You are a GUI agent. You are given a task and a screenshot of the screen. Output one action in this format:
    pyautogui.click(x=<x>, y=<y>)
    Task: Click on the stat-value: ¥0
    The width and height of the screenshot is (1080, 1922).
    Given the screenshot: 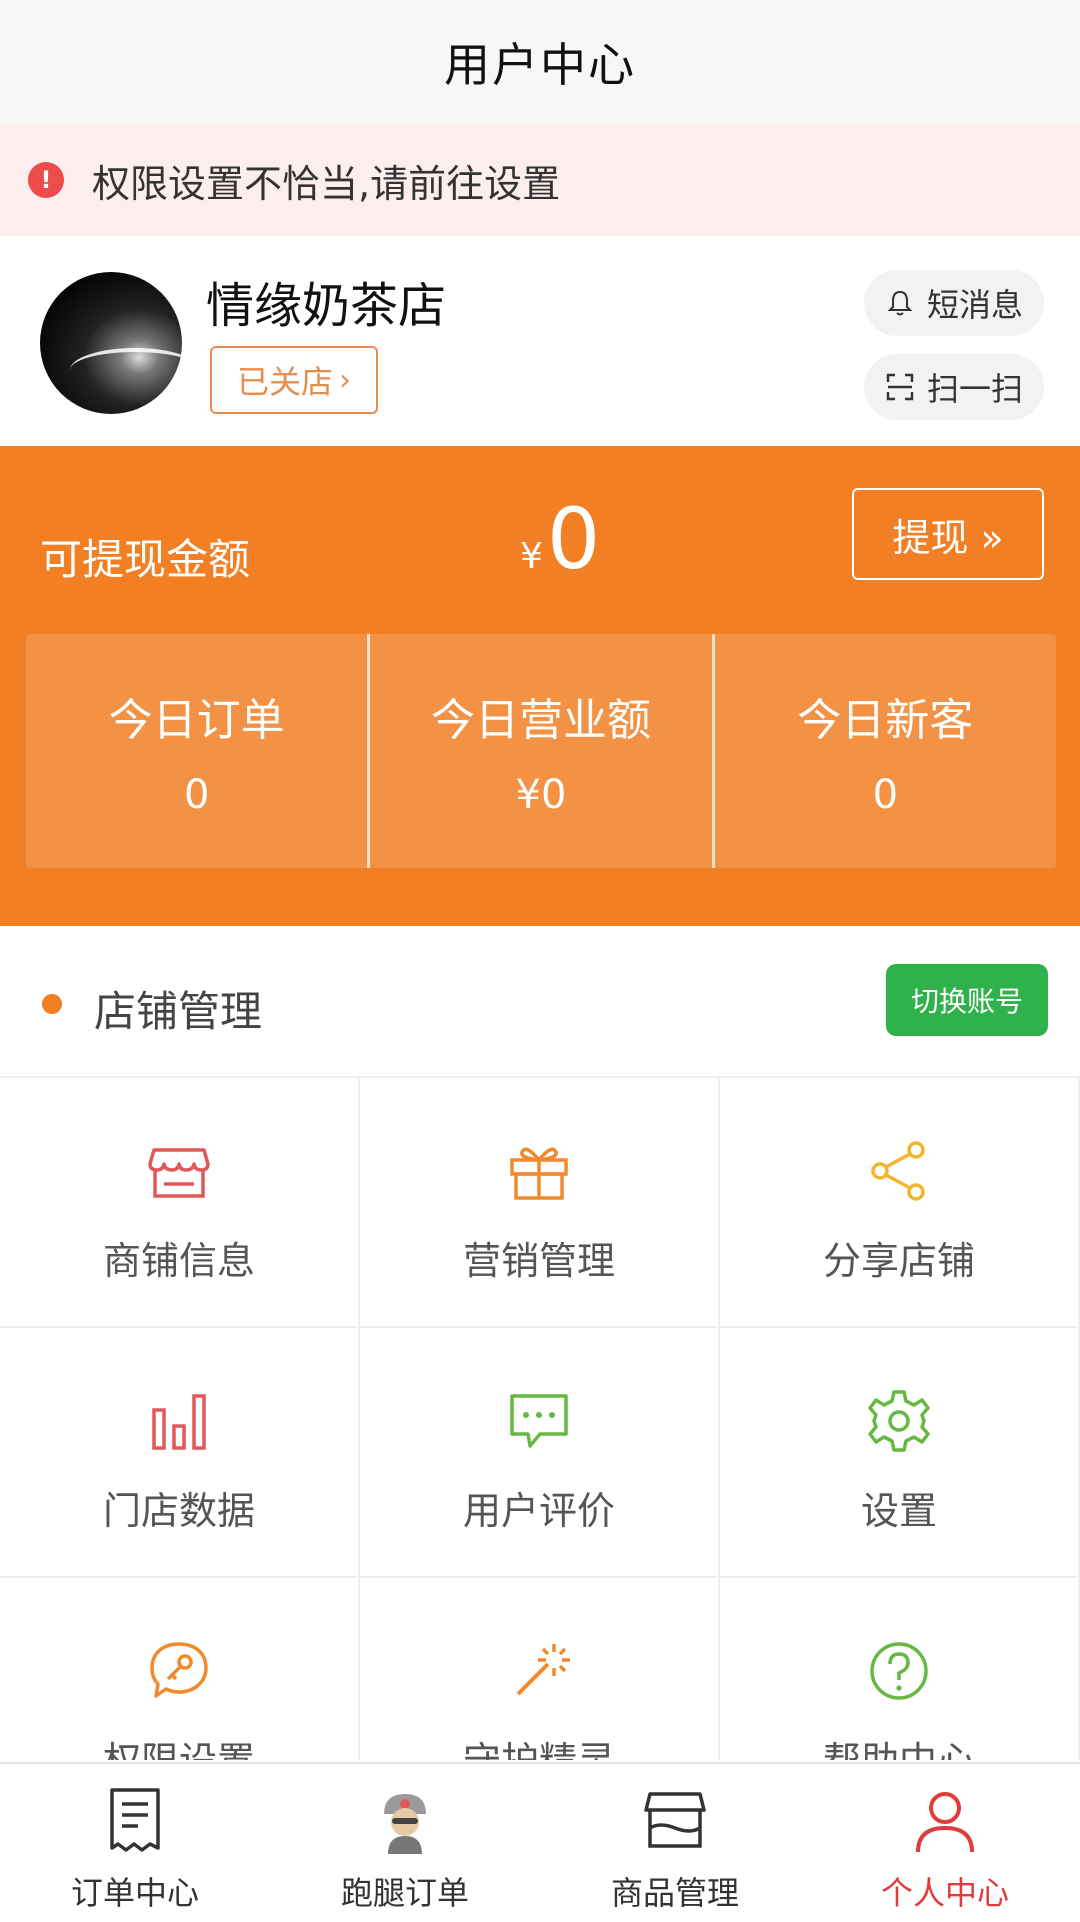 What is the action you would take?
    pyautogui.click(x=541, y=795)
    